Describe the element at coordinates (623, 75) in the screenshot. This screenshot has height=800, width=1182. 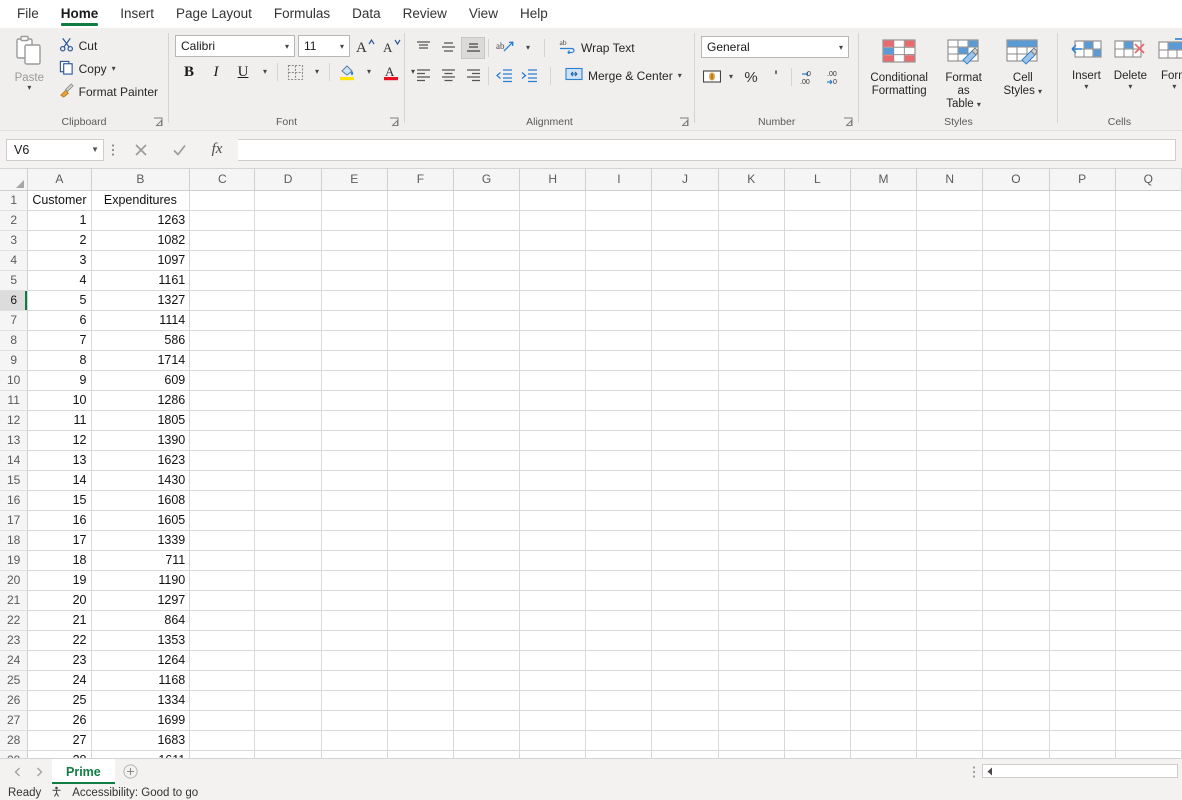
I see `merge-center-button: Merge & Center ▾` at that location.